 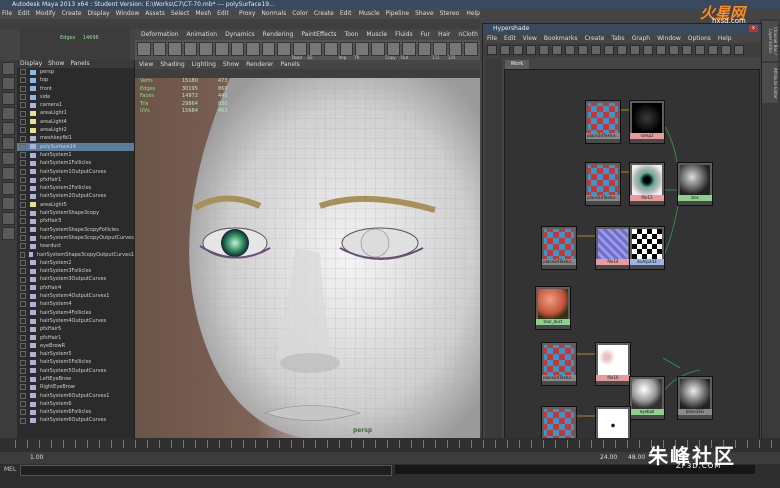 What do you see at coordinates (75, 238) in the screenshot?
I see `list-item: hairSystemShape3copyOutputCurves` at bounding box center [75, 238].